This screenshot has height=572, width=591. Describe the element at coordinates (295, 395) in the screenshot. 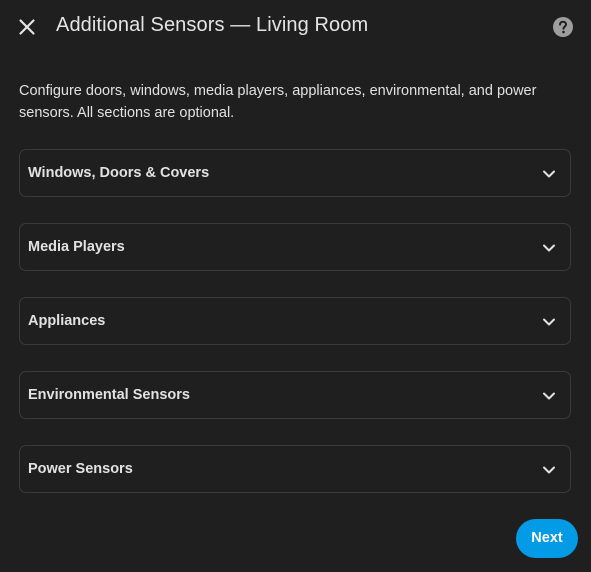

I see `section-environmental-sensors: Environmental Sensors` at that location.